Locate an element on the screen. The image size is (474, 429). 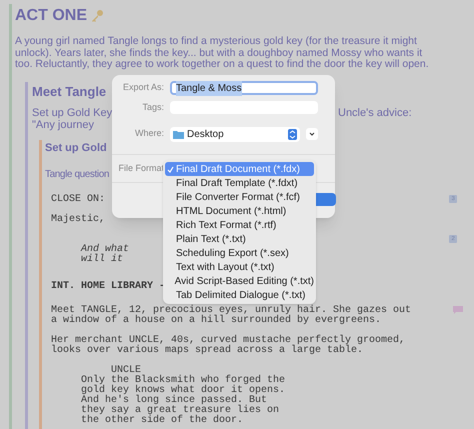
menu-item: Rich Text Format (*.rtf) is located at coordinates (239, 225).